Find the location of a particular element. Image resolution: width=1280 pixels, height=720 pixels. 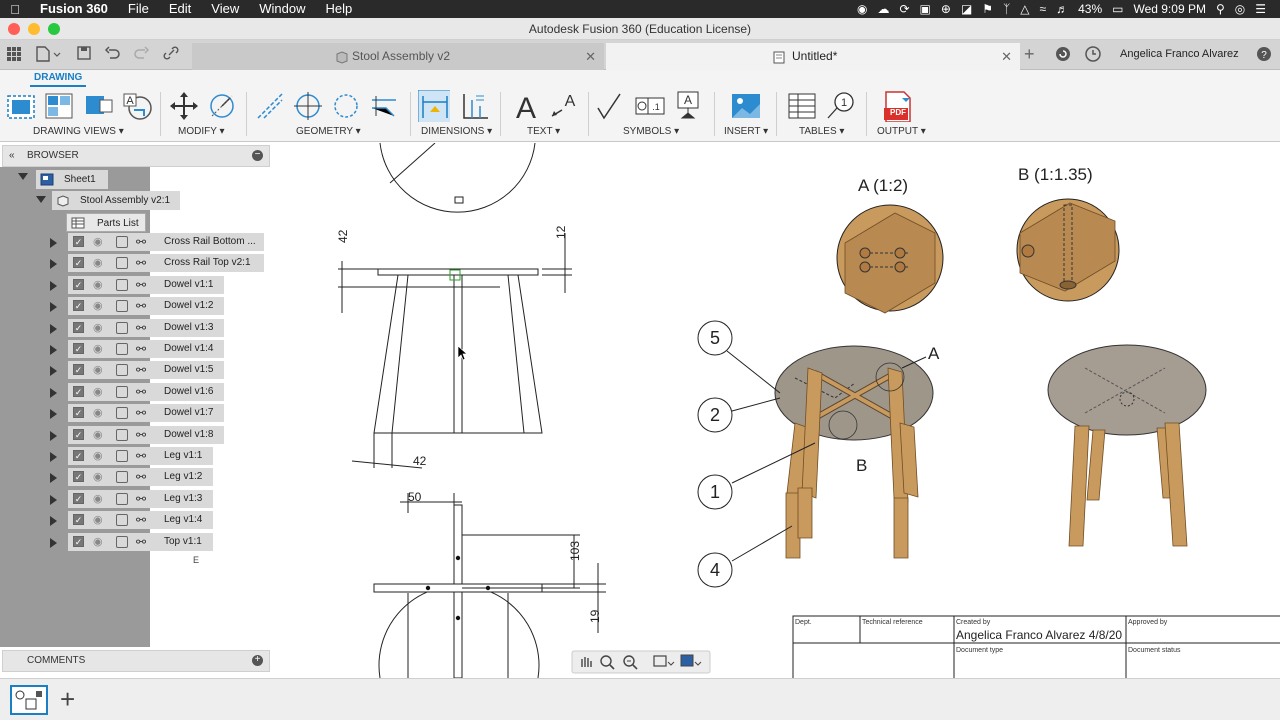

balloon-4: 4 is located at coordinates (745, 556).